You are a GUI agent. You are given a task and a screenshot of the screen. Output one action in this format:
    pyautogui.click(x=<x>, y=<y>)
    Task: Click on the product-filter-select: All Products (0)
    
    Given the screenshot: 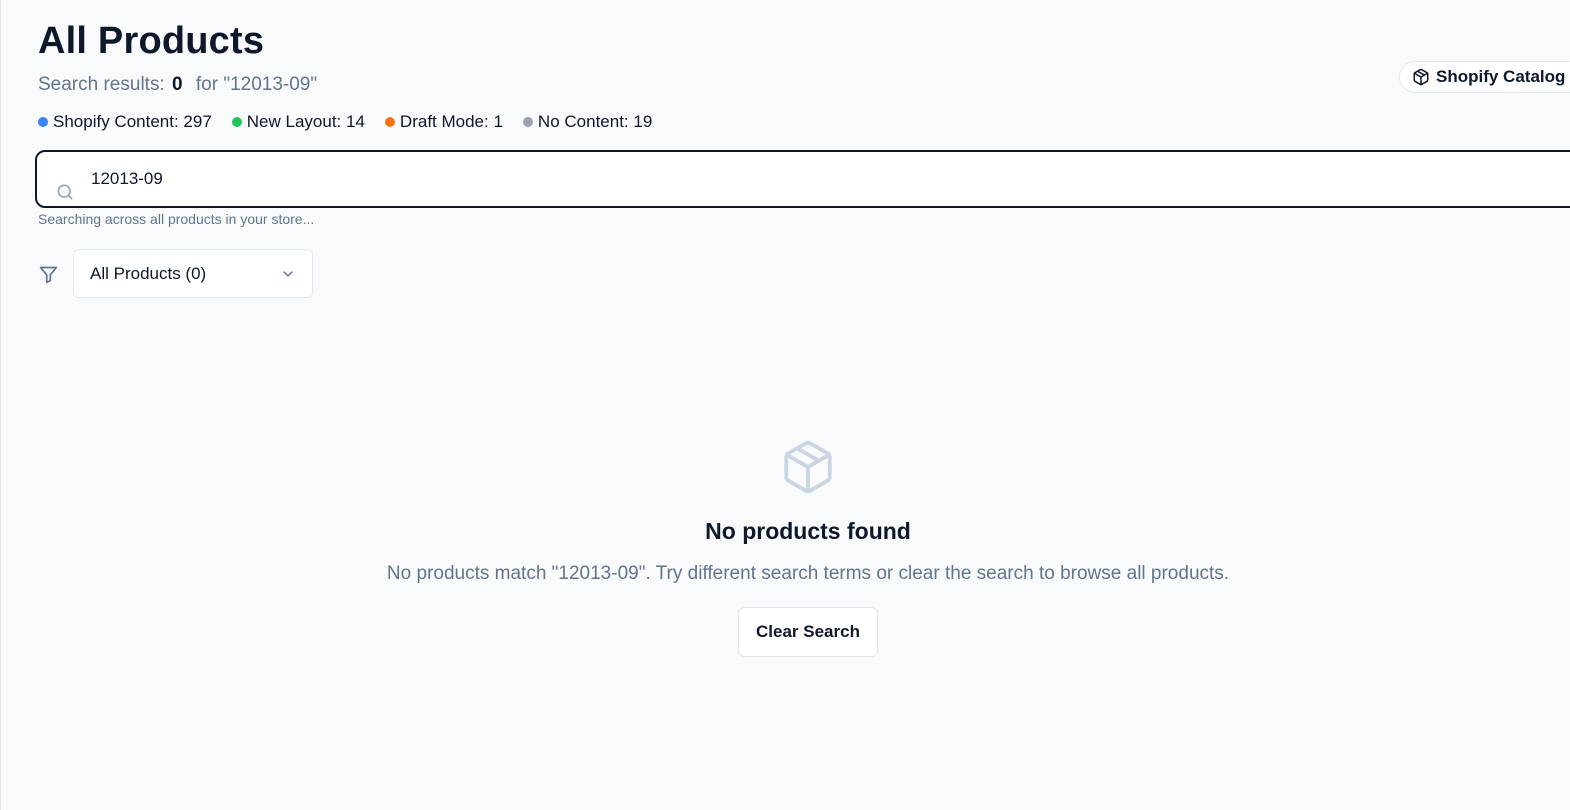 What is the action you would take?
    pyautogui.click(x=193, y=273)
    